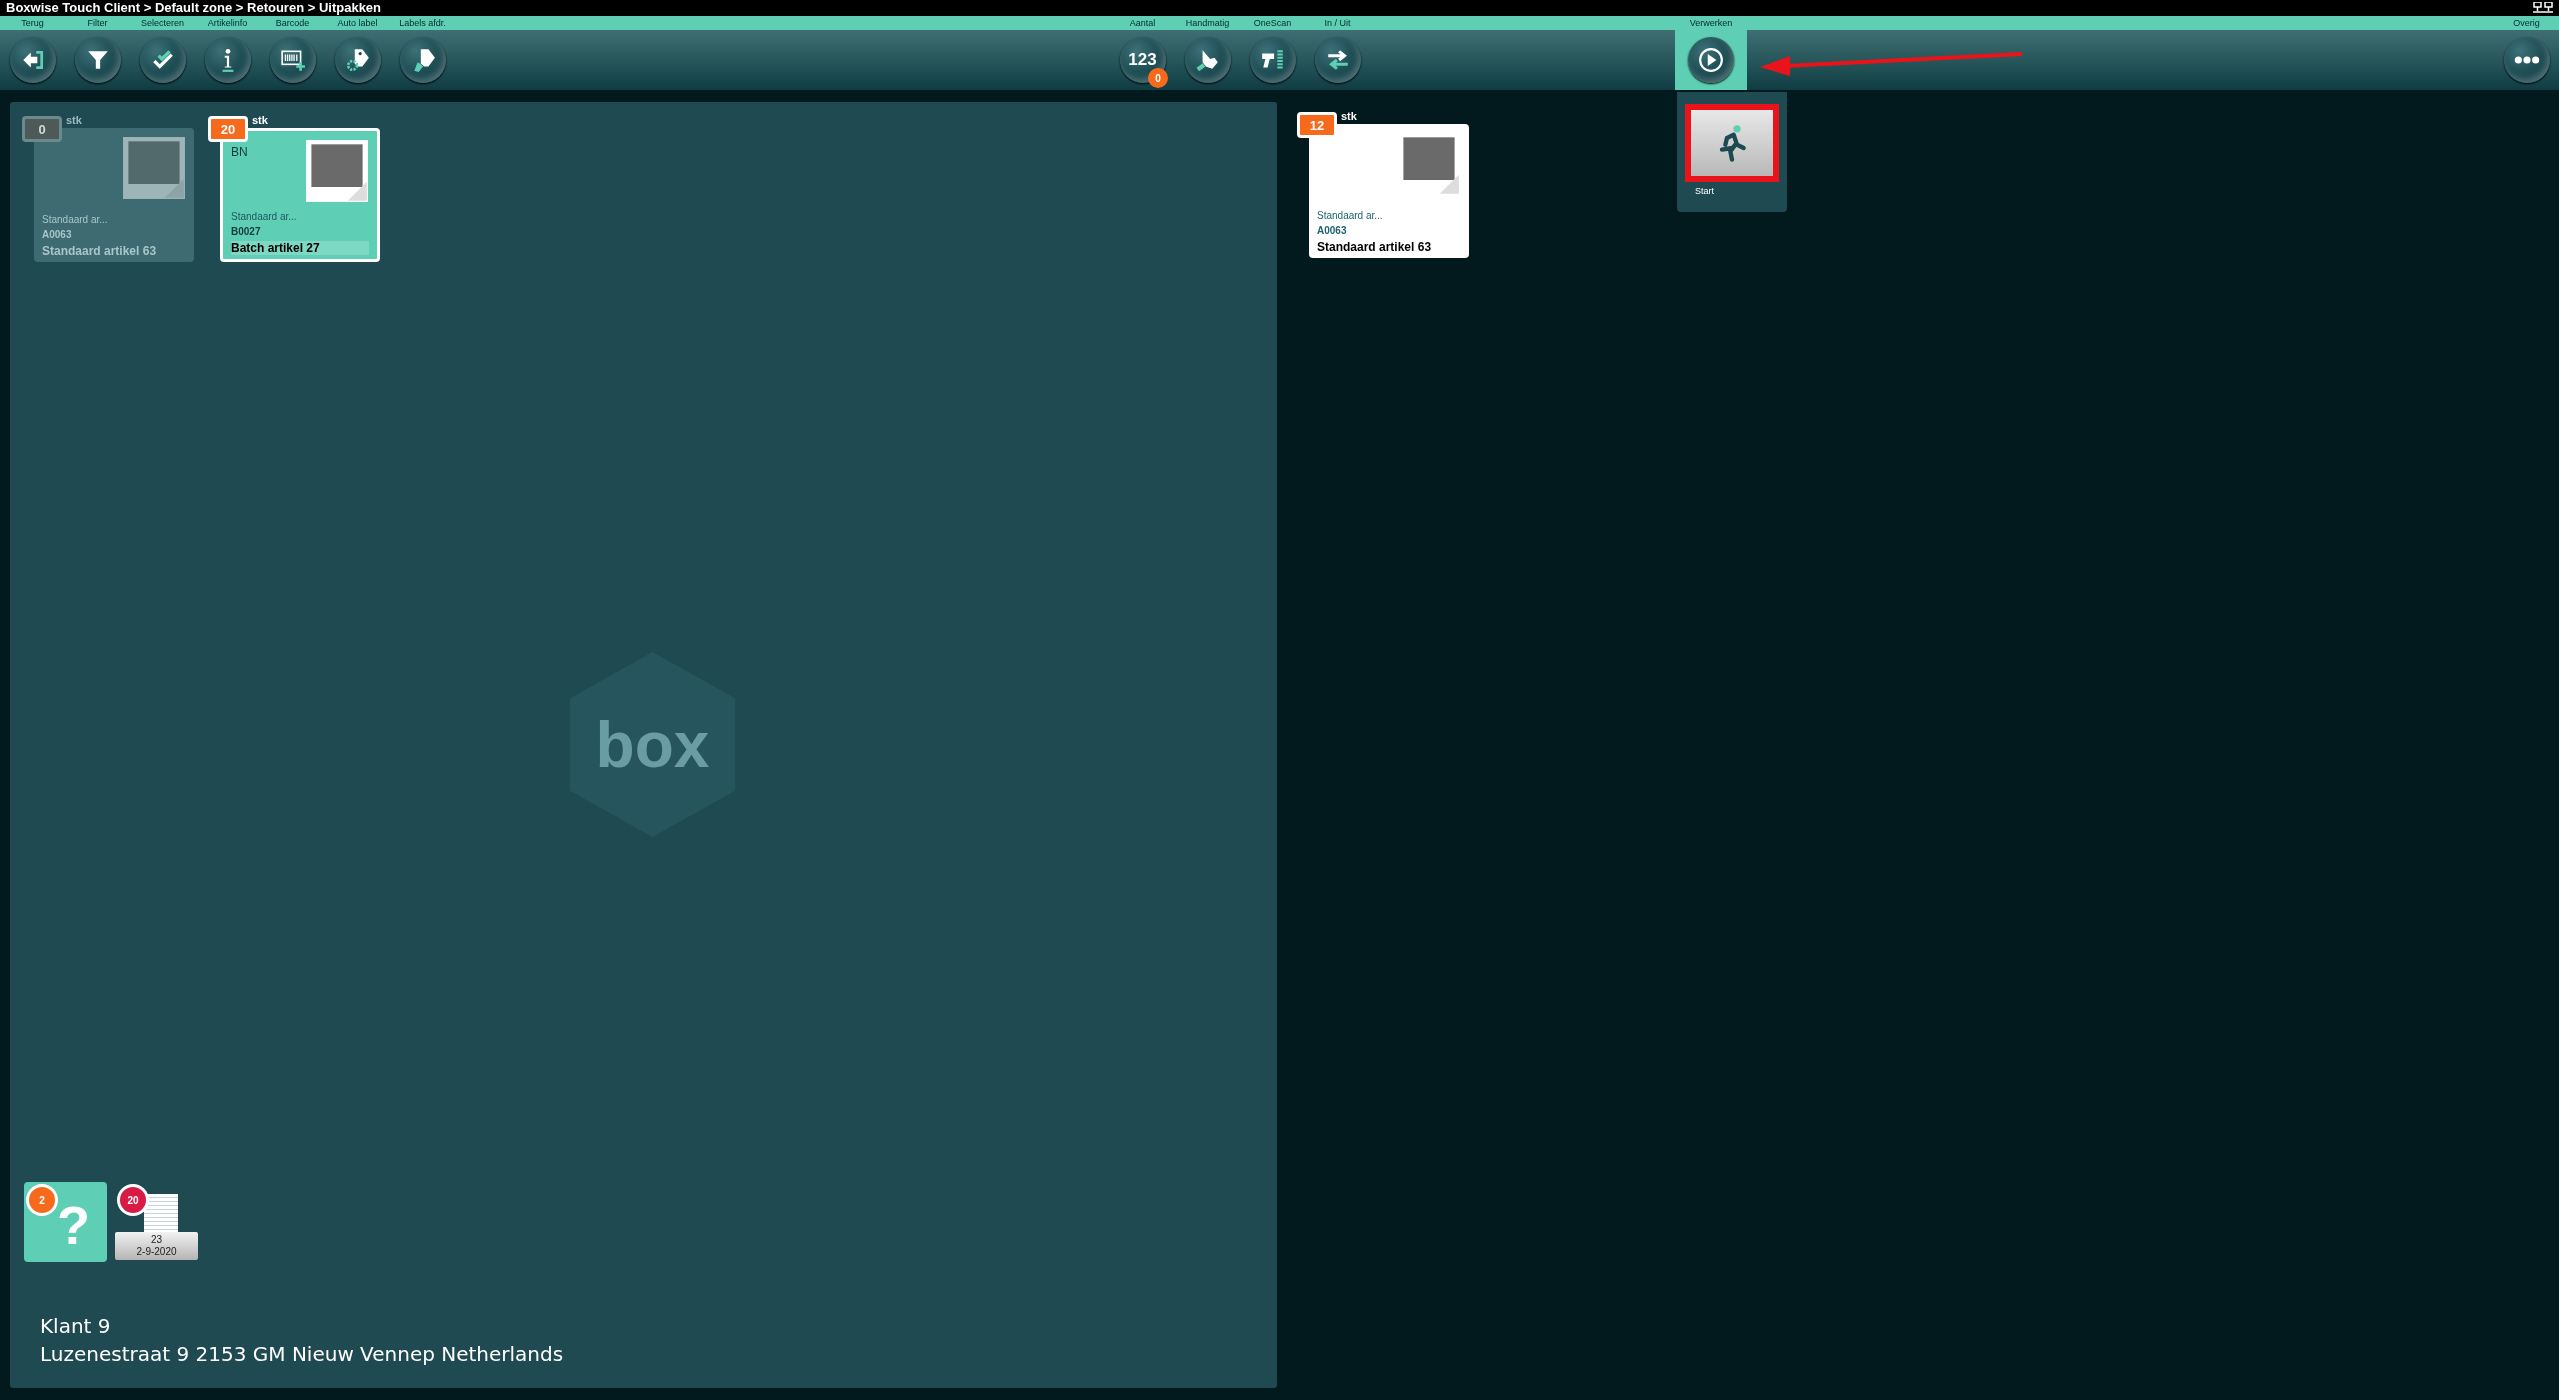 This screenshot has width=2559, height=1400. I want to click on play-icon, so click(1711, 60).